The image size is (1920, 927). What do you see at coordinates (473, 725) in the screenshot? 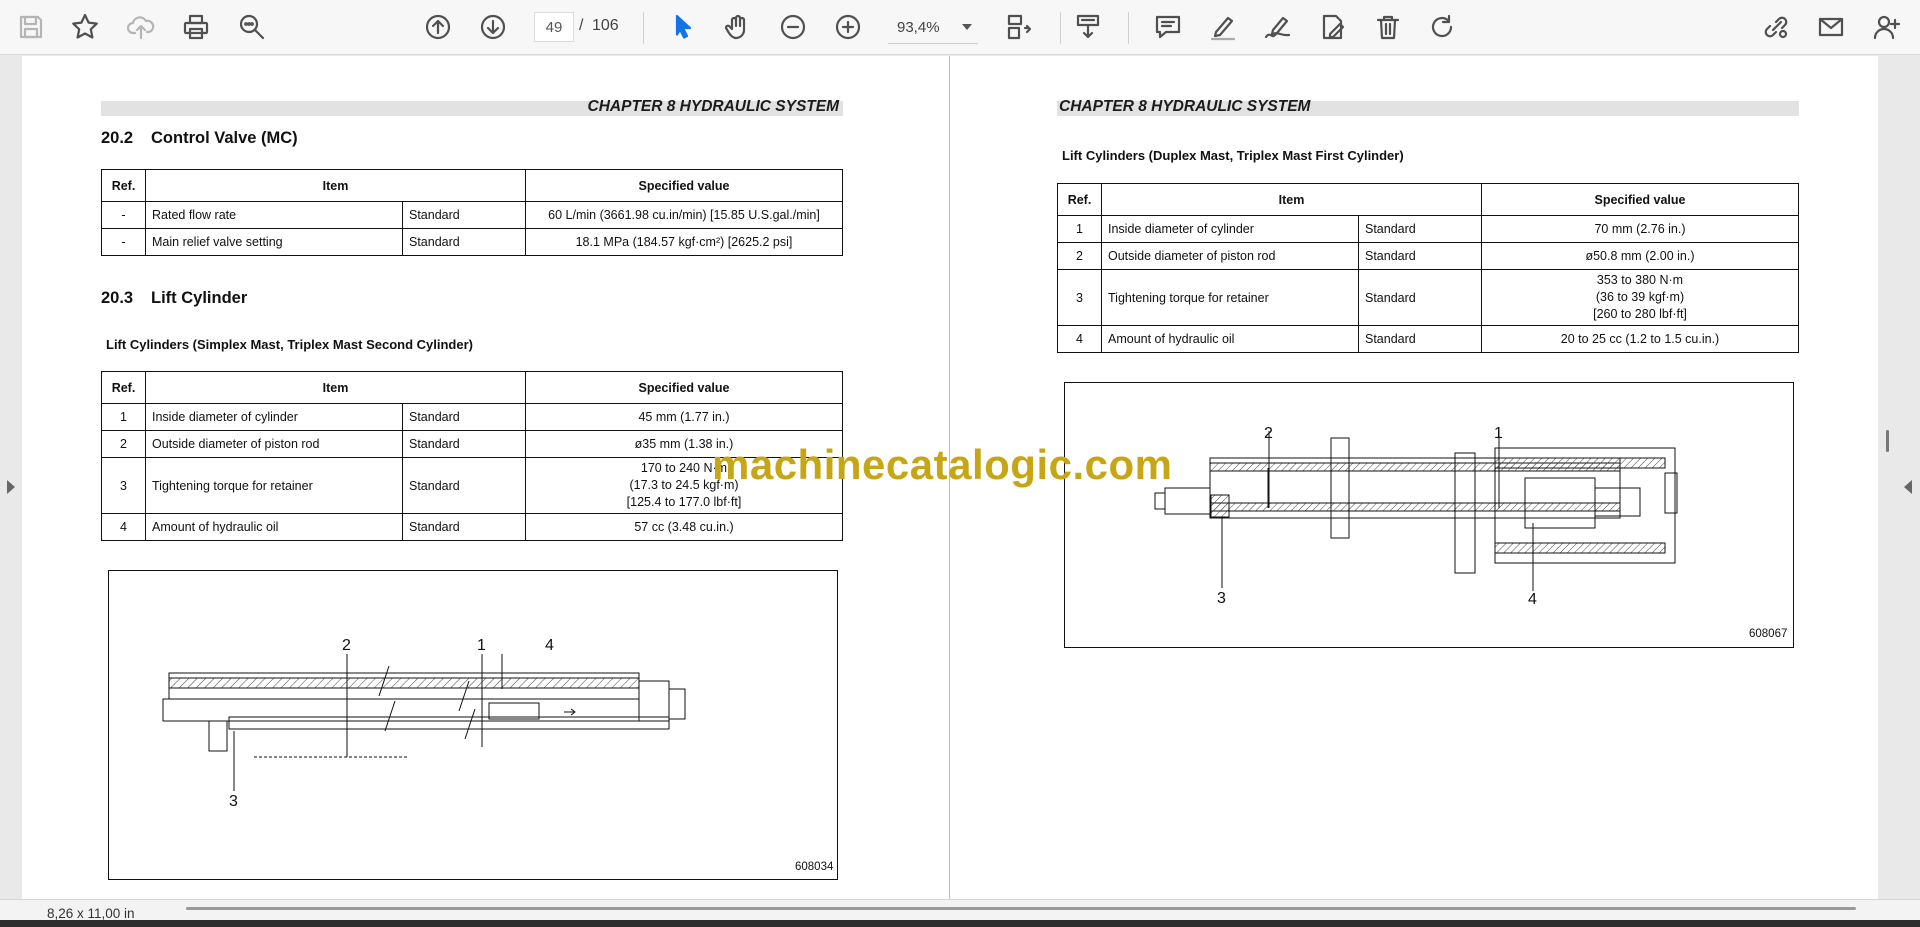
I see `lift-cylinder-diagram: 2 1 4 3 608034` at bounding box center [473, 725].